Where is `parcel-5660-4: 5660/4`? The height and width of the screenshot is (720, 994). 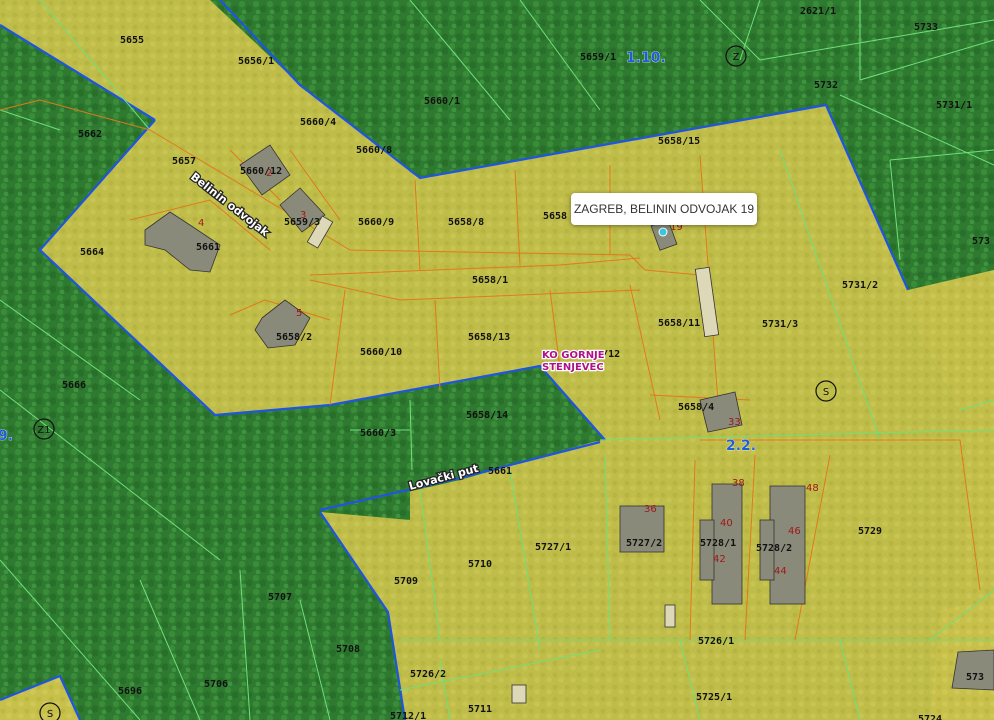 parcel-5660-4: 5660/4 is located at coordinates (318, 122).